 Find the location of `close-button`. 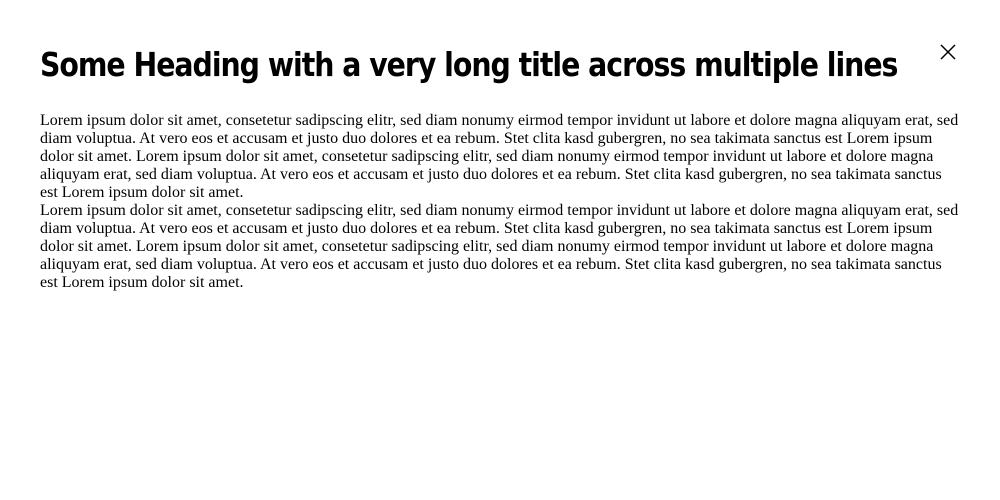

close-button is located at coordinates (948, 52).